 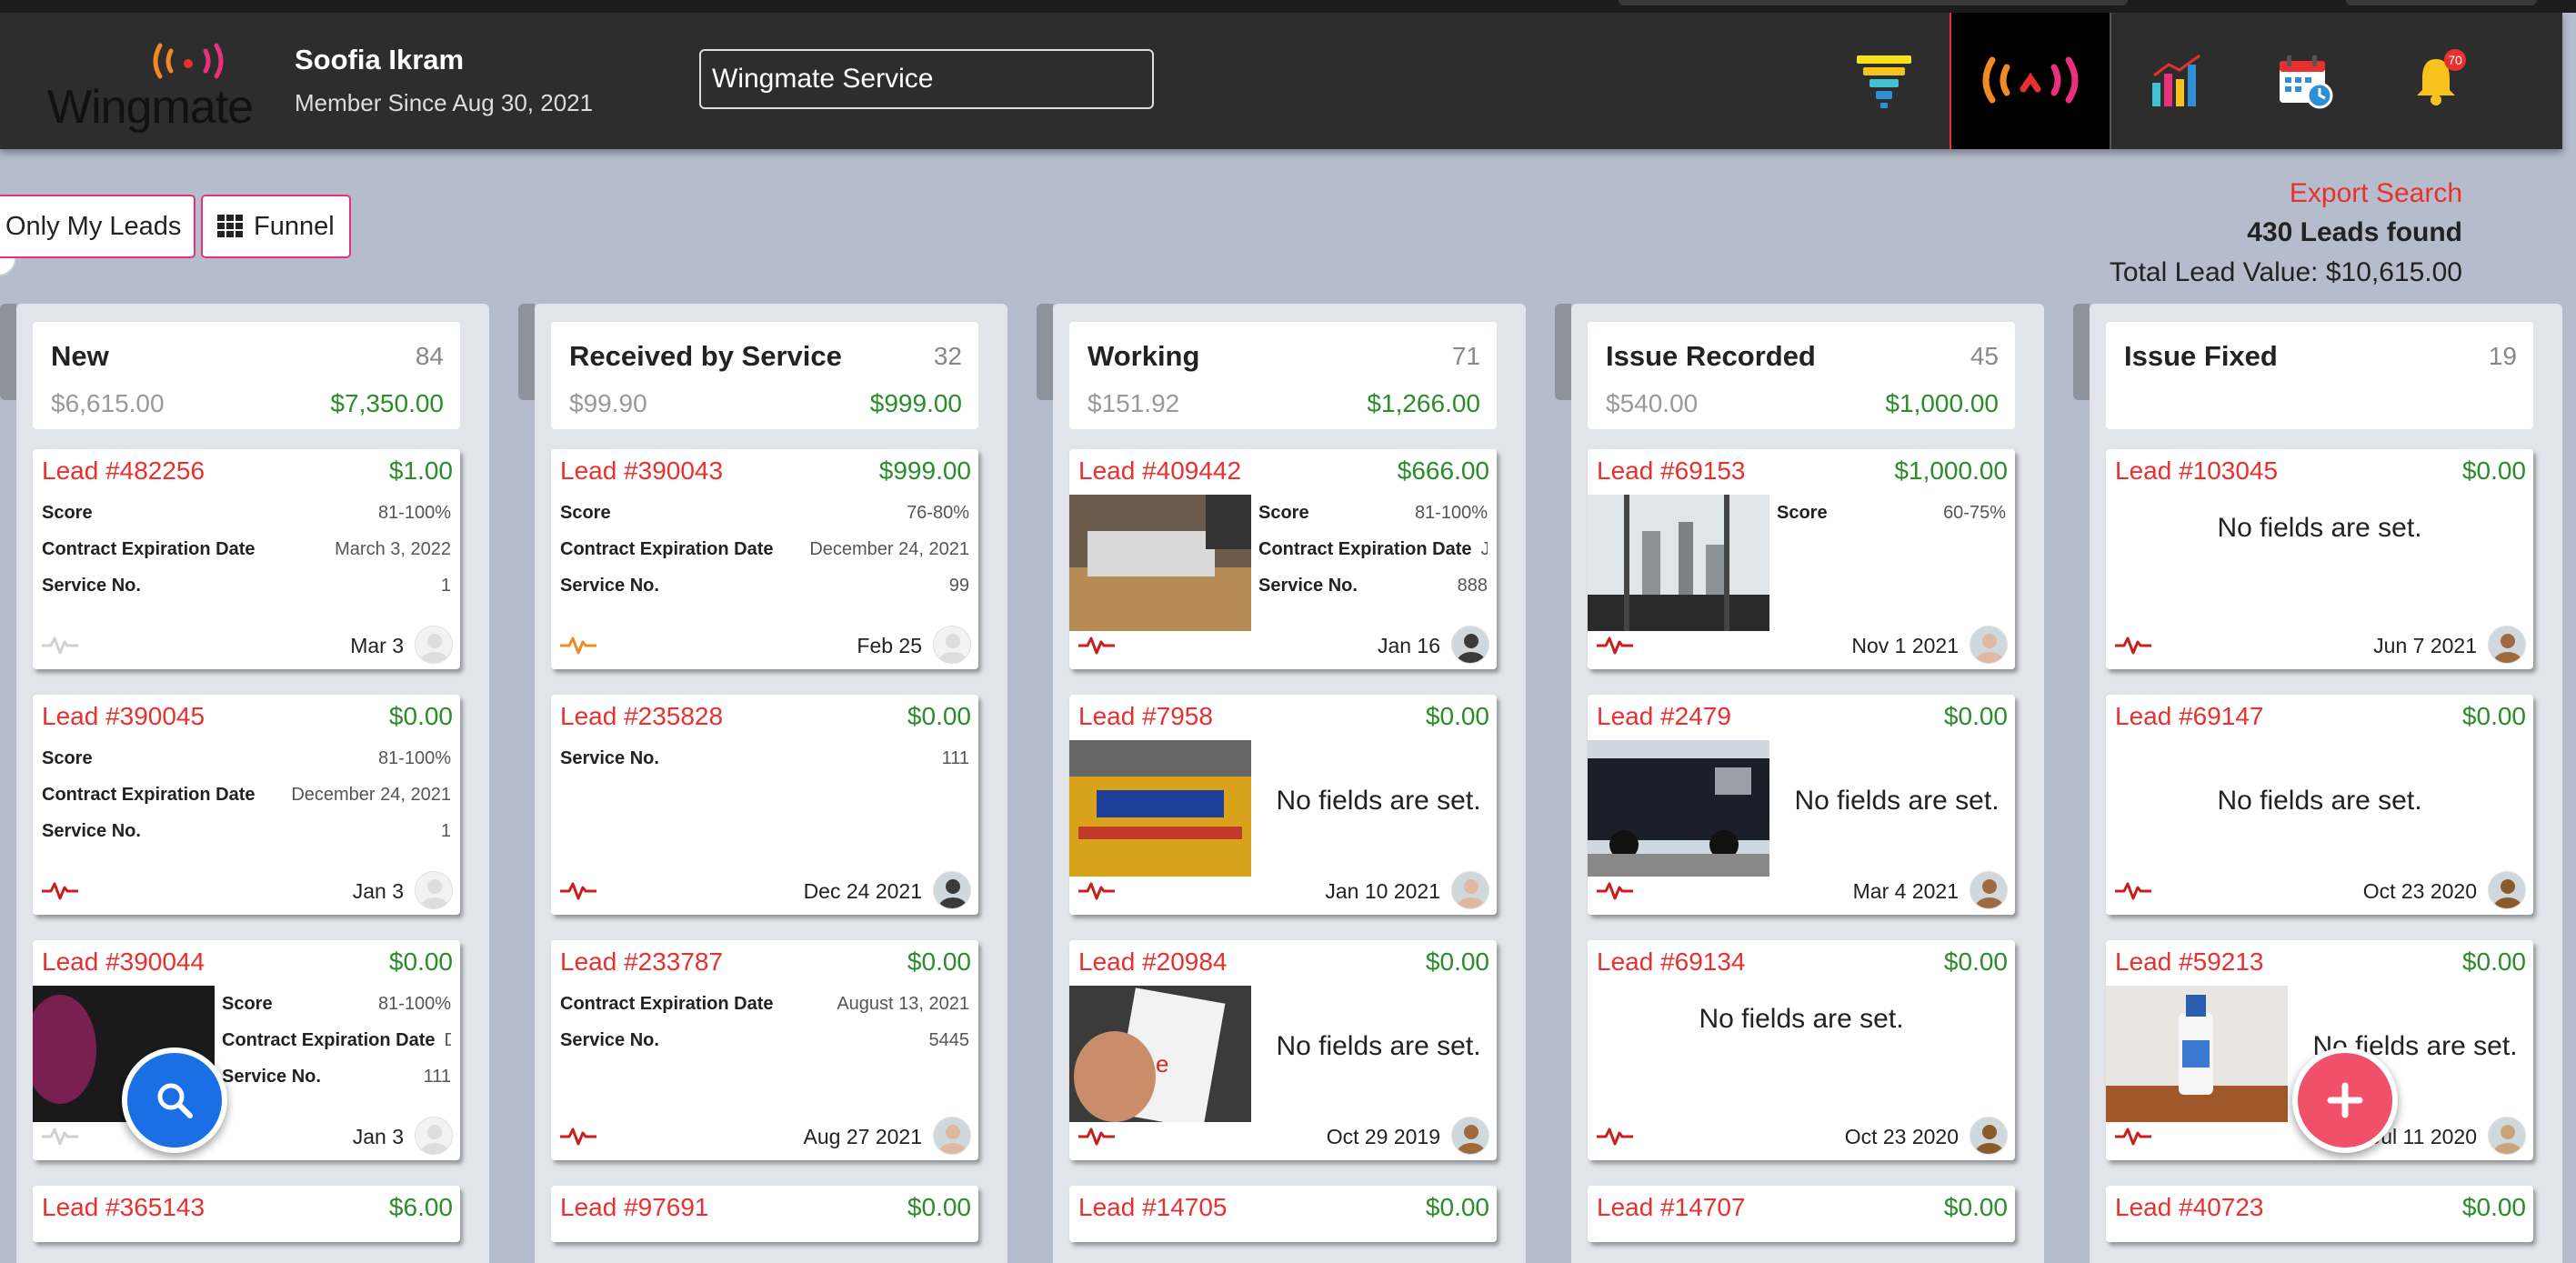 I want to click on funnel-nav-button, so click(x=1884, y=81).